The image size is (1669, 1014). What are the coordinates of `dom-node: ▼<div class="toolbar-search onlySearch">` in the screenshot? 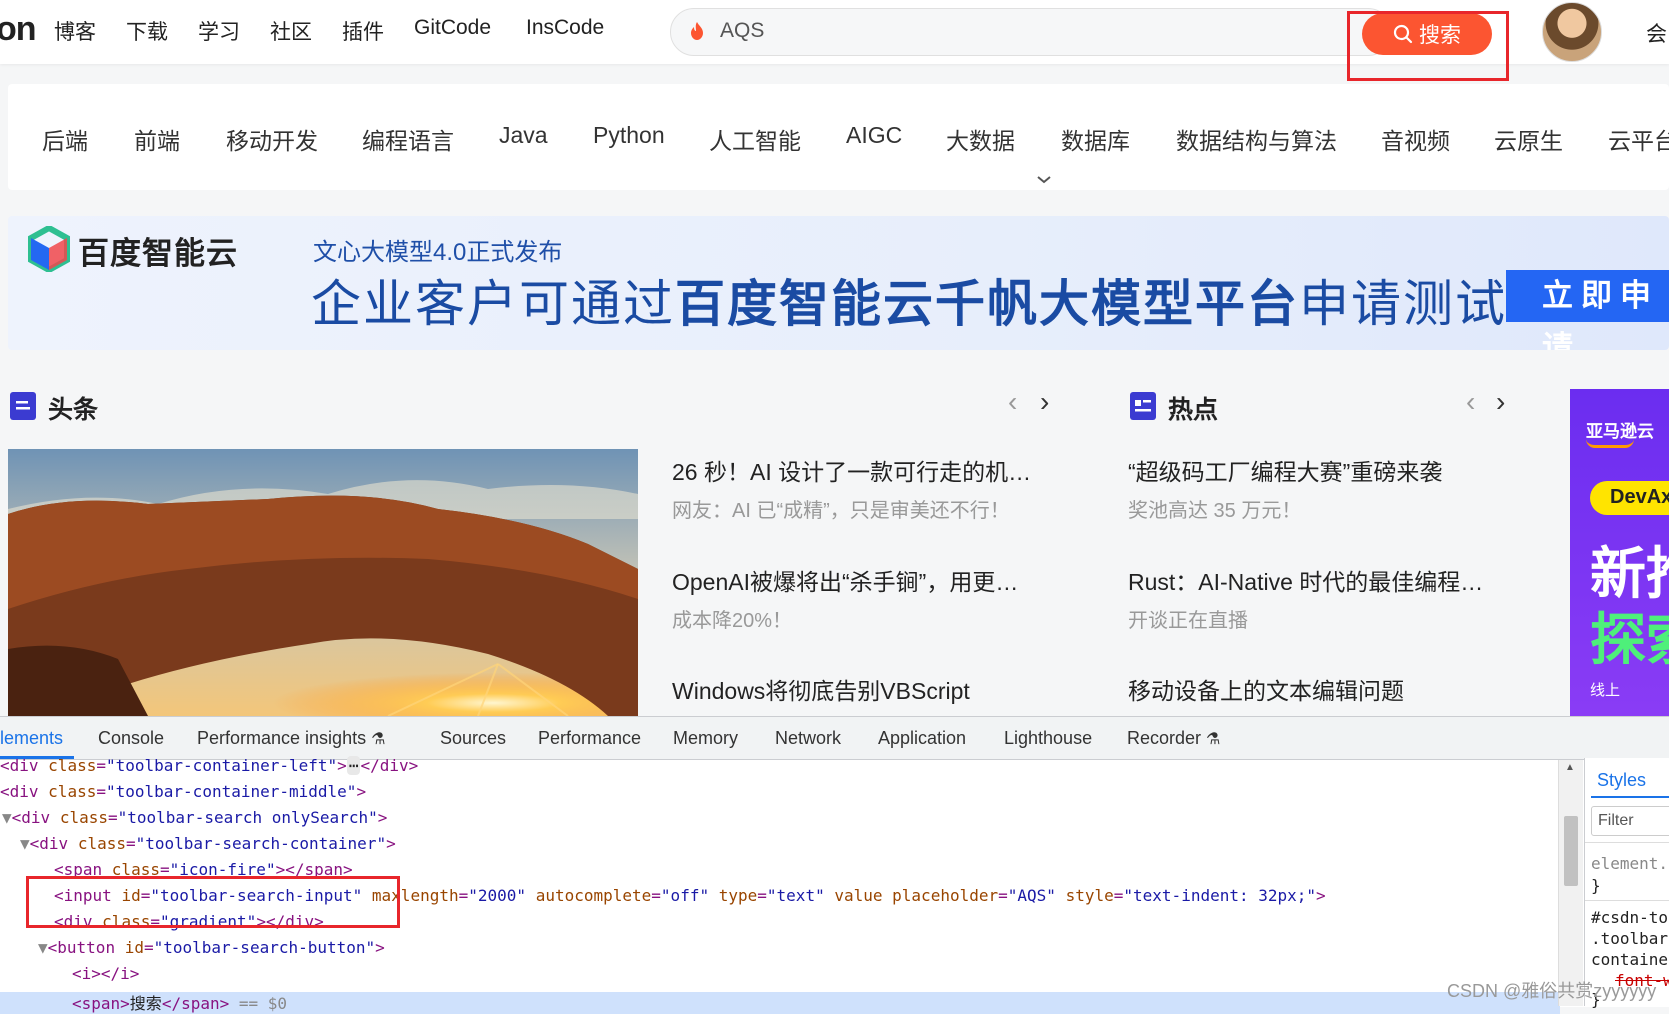 It's located at (194, 817).